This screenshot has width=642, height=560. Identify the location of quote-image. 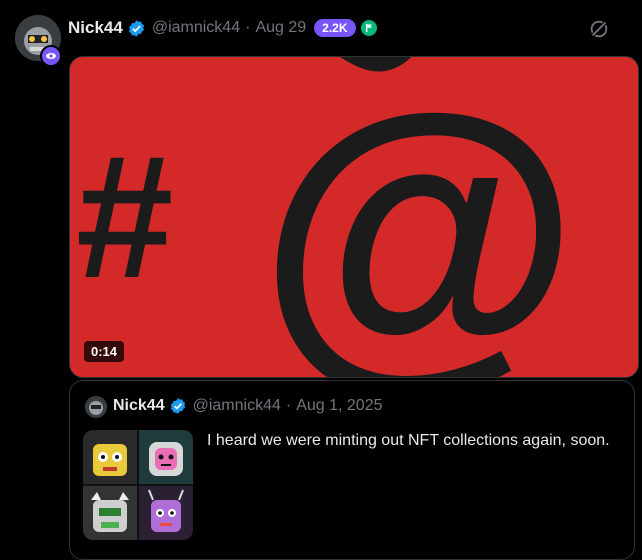
(138, 485).